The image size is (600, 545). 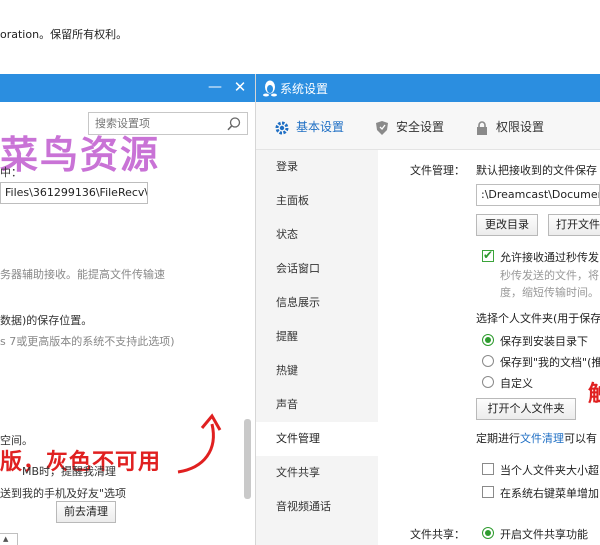 What do you see at coordinates (74, 193) in the screenshot?
I see `receive-path-field: Files\361299136\FileRecv\` at bounding box center [74, 193].